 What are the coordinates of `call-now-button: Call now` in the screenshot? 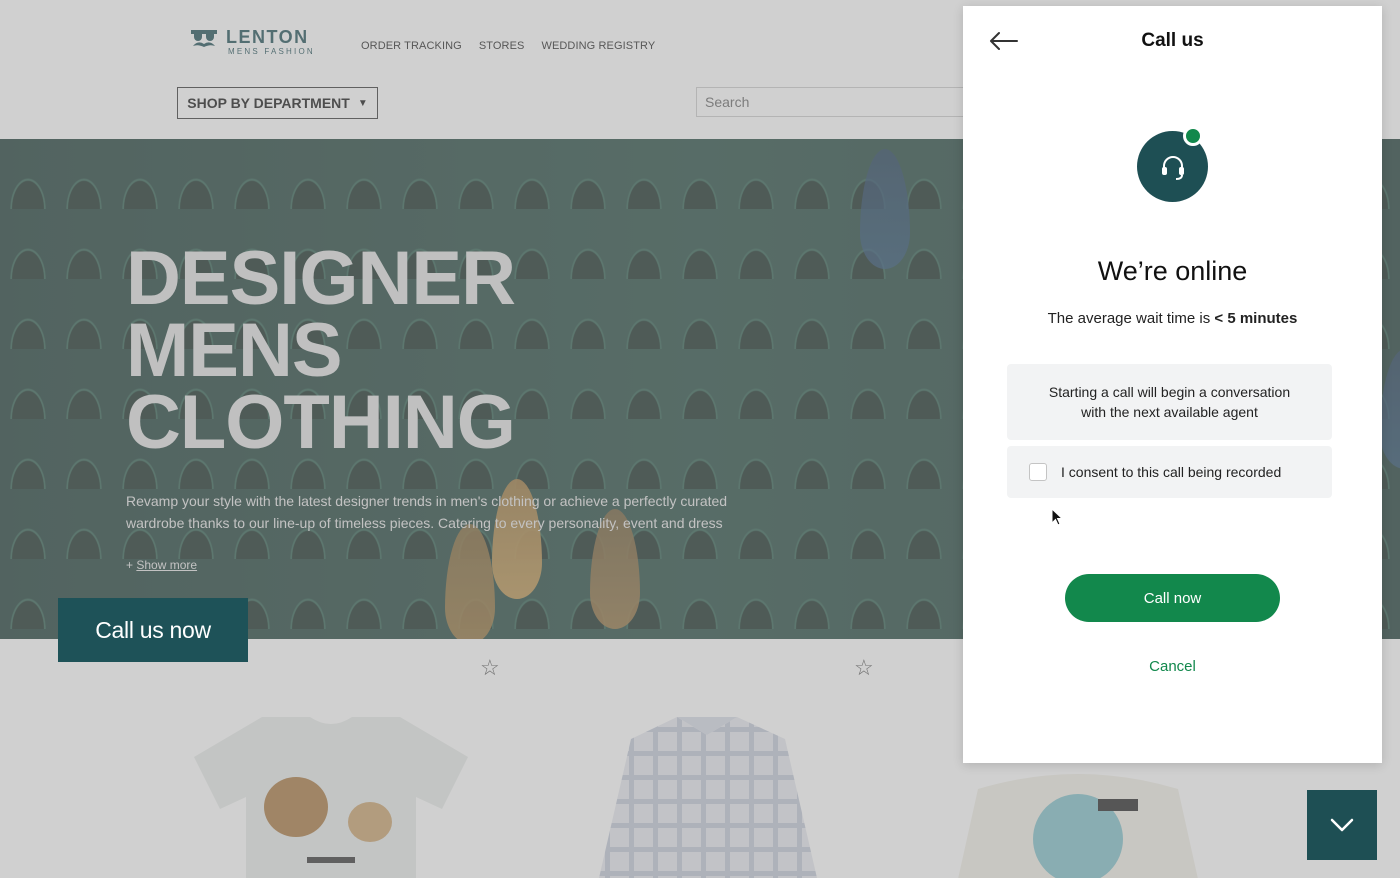 It's located at (1172, 598).